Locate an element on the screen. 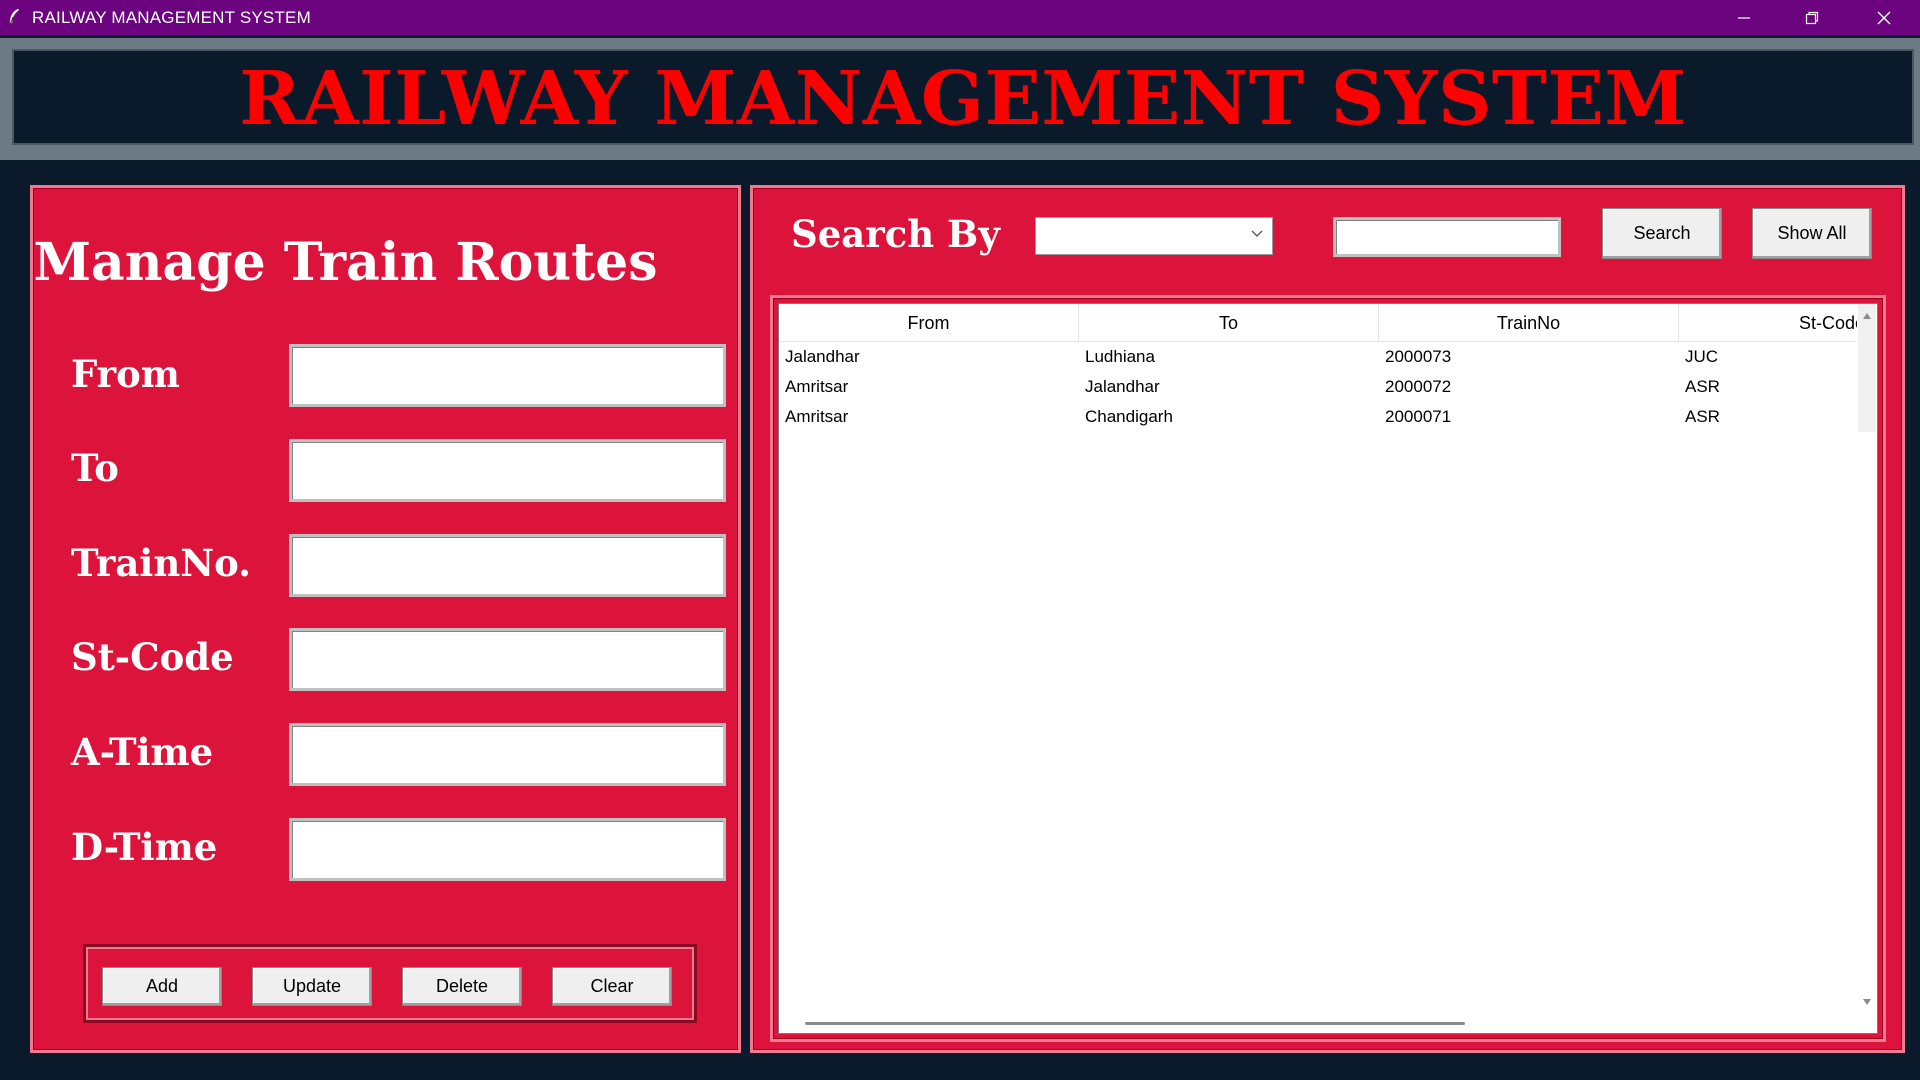 This screenshot has height=1080, width=1920. cell-from: Jalandhar is located at coordinates (822, 356).